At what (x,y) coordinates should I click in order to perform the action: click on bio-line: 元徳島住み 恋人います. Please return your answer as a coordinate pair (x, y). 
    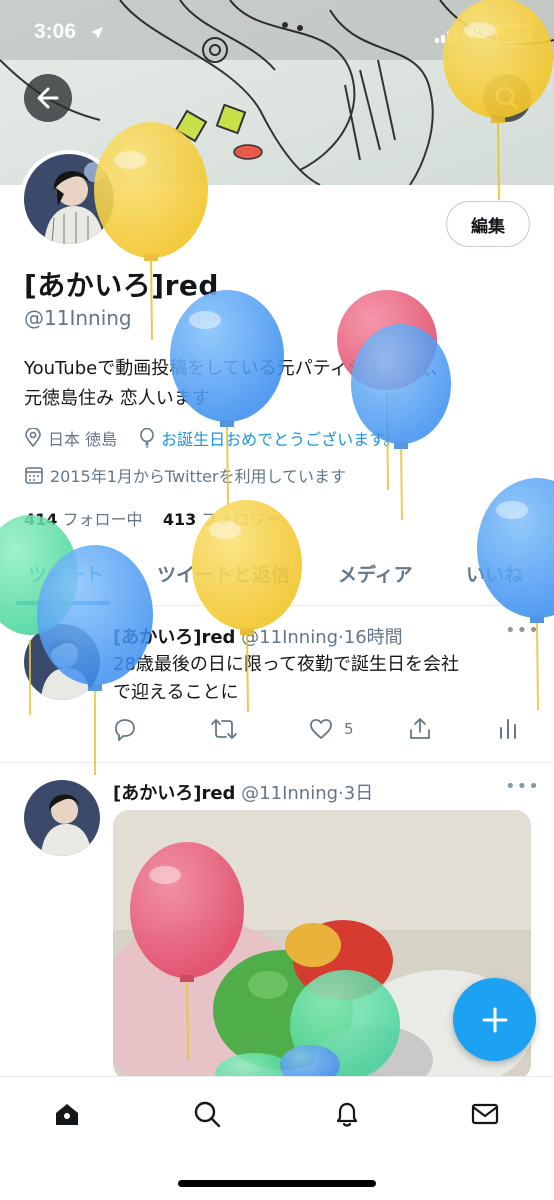
    Looking at the image, I should click on (117, 398).